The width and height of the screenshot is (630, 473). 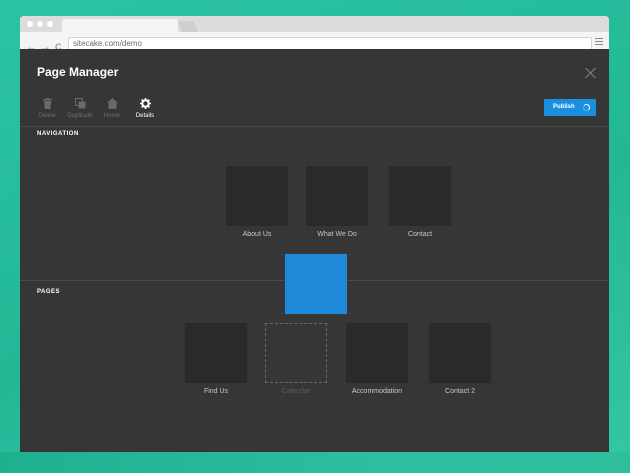 What do you see at coordinates (586, 107) in the screenshot?
I see `spinner-icon` at bounding box center [586, 107].